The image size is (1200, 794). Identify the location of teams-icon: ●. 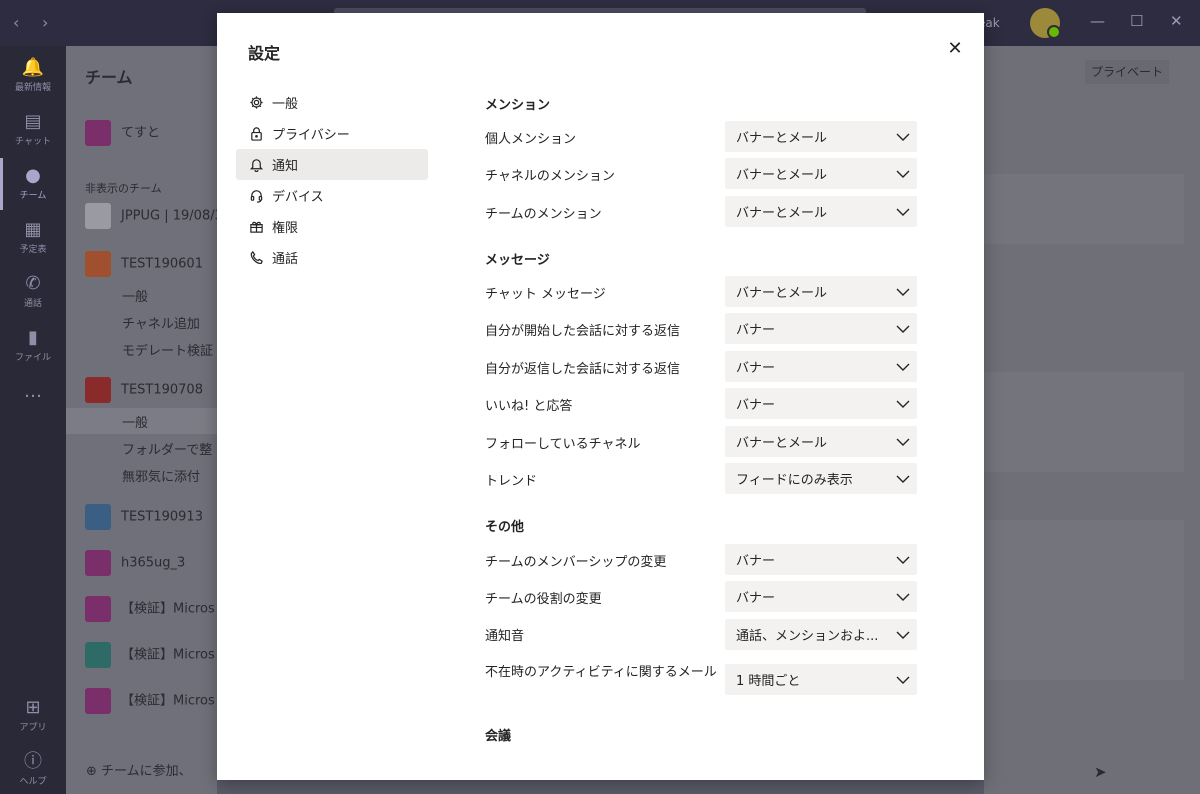
(33, 175).